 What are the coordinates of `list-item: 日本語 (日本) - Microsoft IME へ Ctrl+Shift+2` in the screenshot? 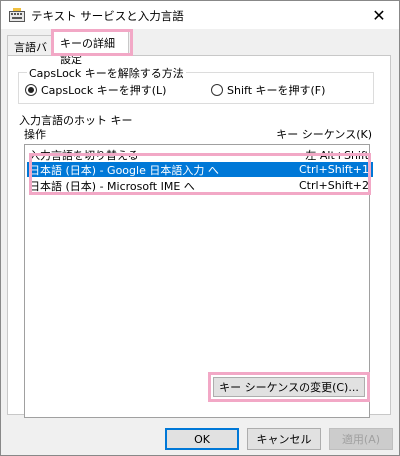 It's located at (200, 185).